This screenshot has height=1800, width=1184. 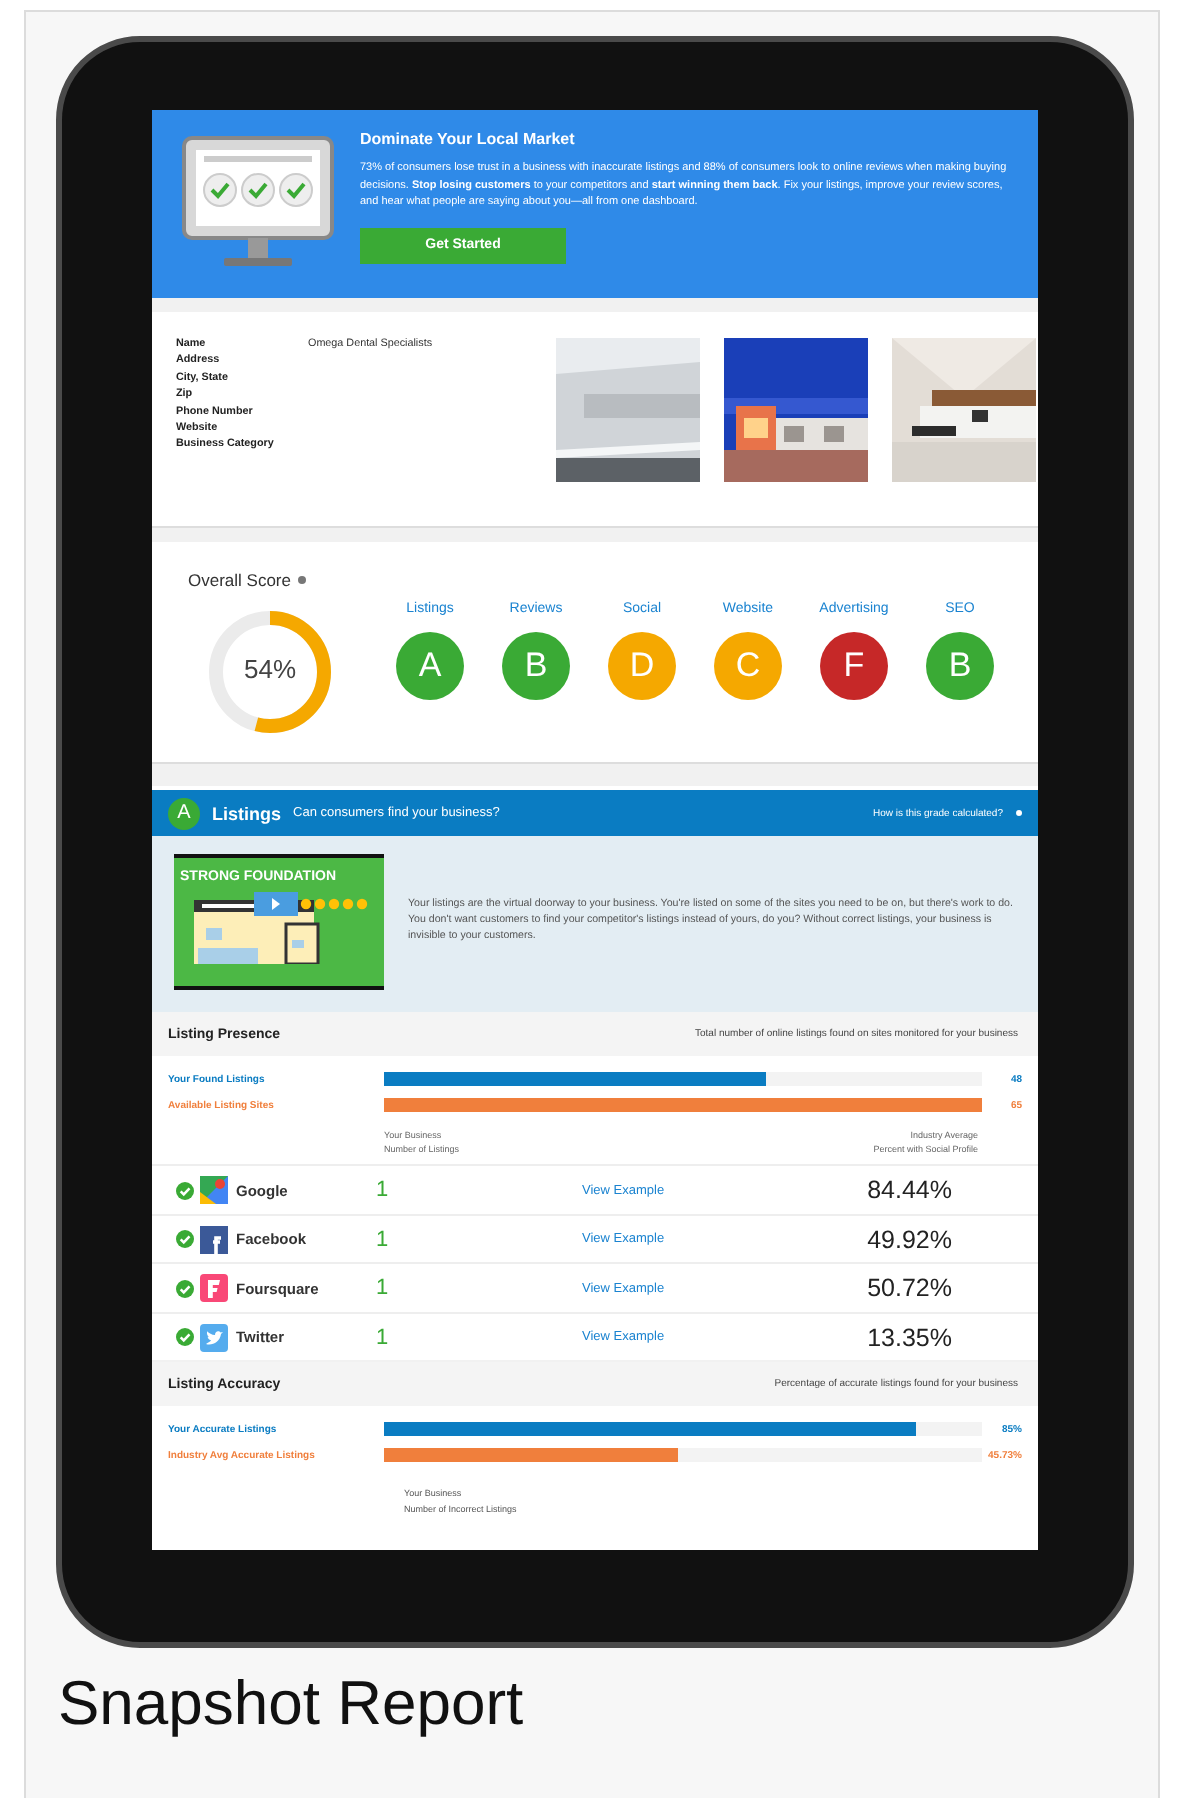 I want to click on score-donut, so click(x=270, y=672).